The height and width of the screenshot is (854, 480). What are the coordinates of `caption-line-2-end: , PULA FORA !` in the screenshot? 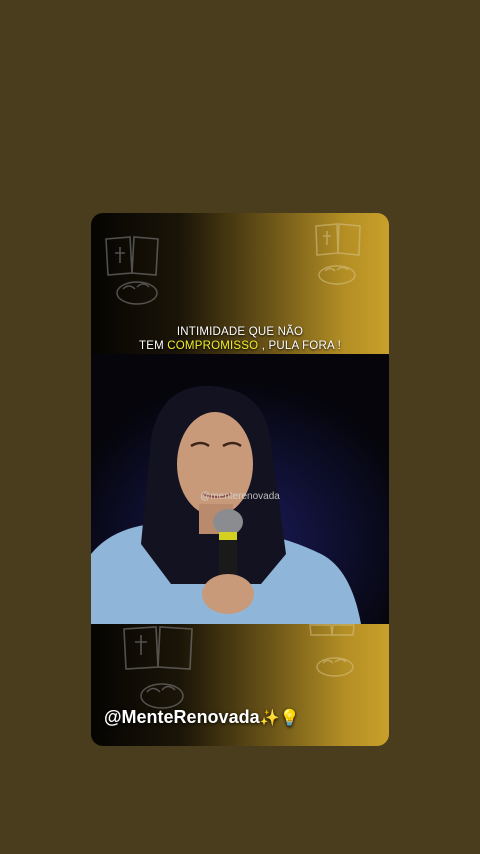 It's located at (299, 346).